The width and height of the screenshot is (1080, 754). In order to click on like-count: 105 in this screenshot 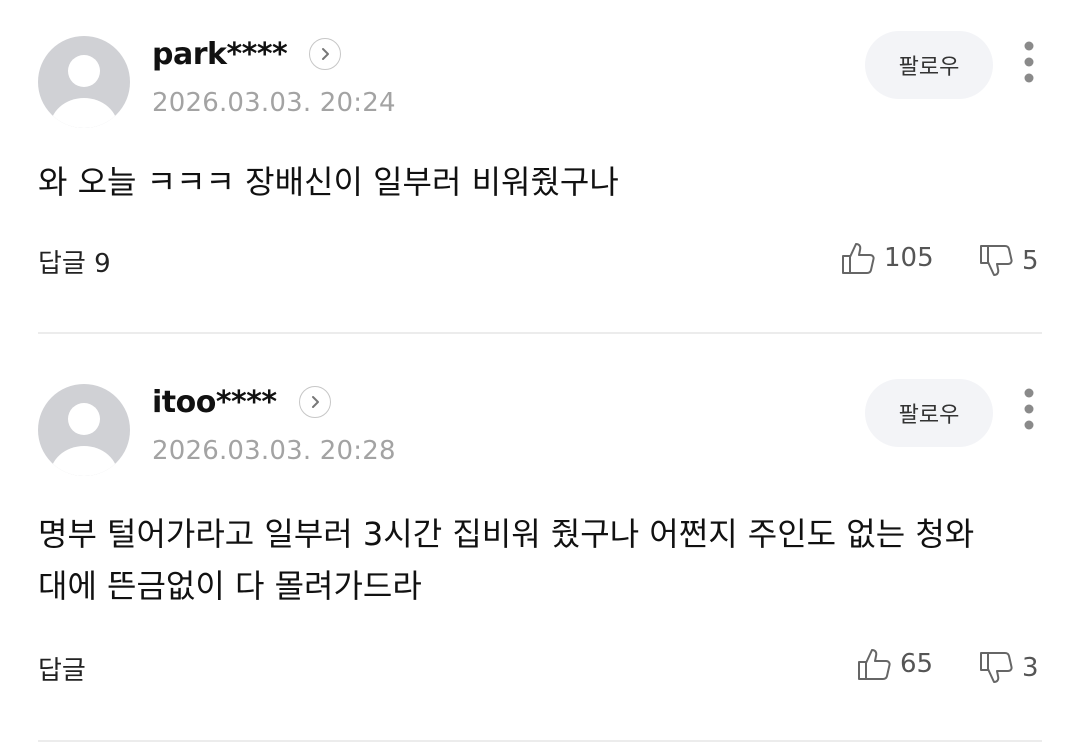, I will do `click(909, 258)`.